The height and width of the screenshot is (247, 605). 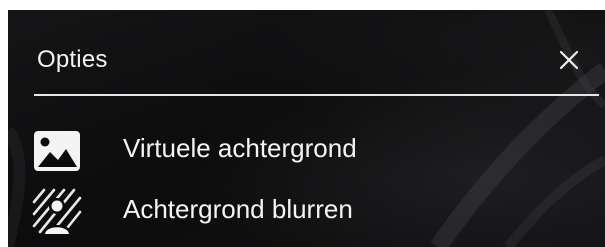 What do you see at coordinates (238, 209) in the screenshot?
I see `option-blur-background-label: Achtergrond blurren` at bounding box center [238, 209].